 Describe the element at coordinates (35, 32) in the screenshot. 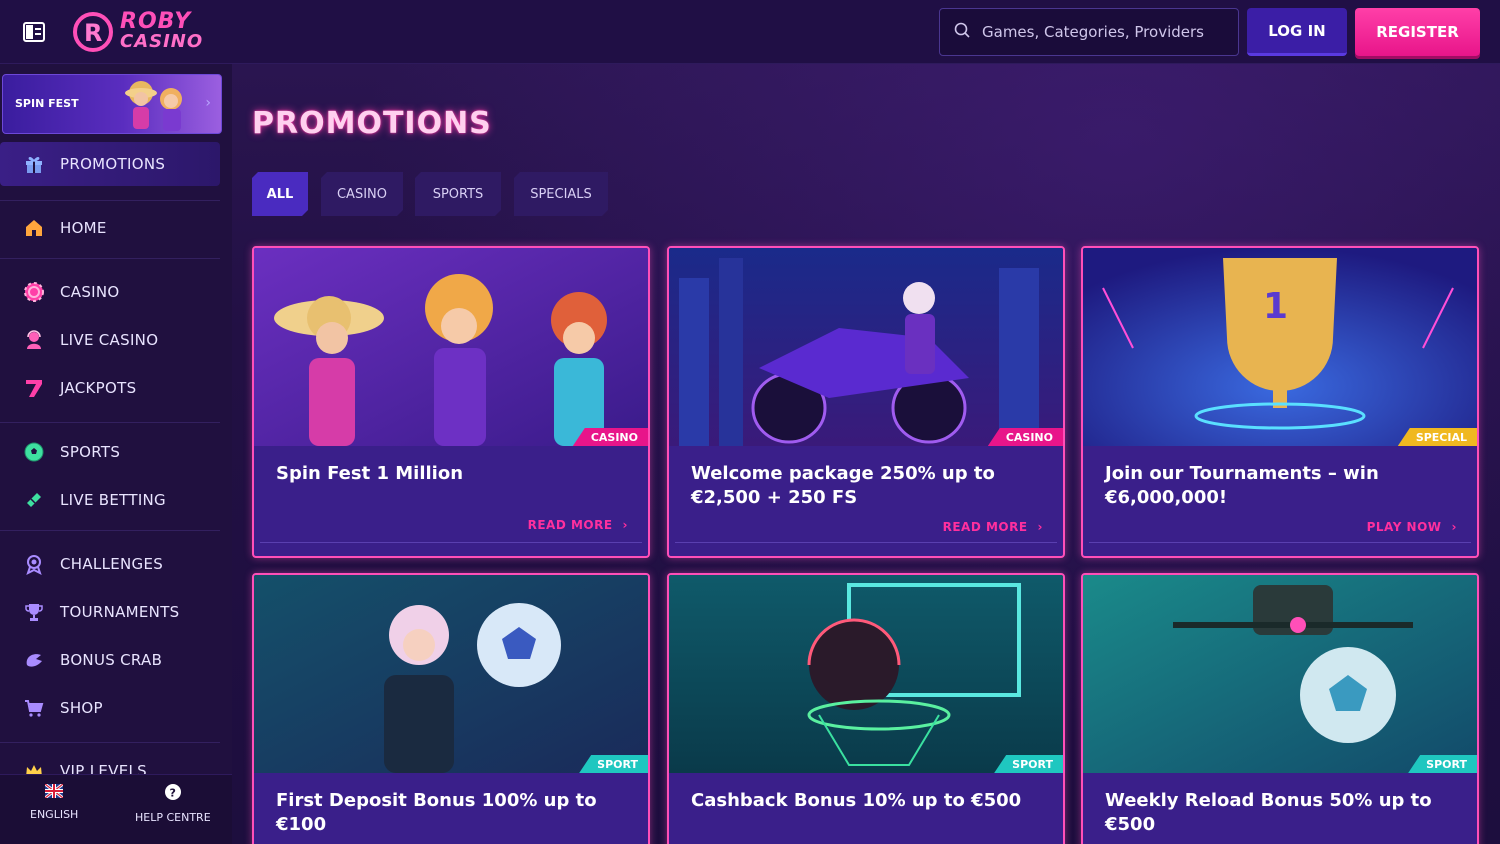

I see `sidebar-toggle-icon` at that location.